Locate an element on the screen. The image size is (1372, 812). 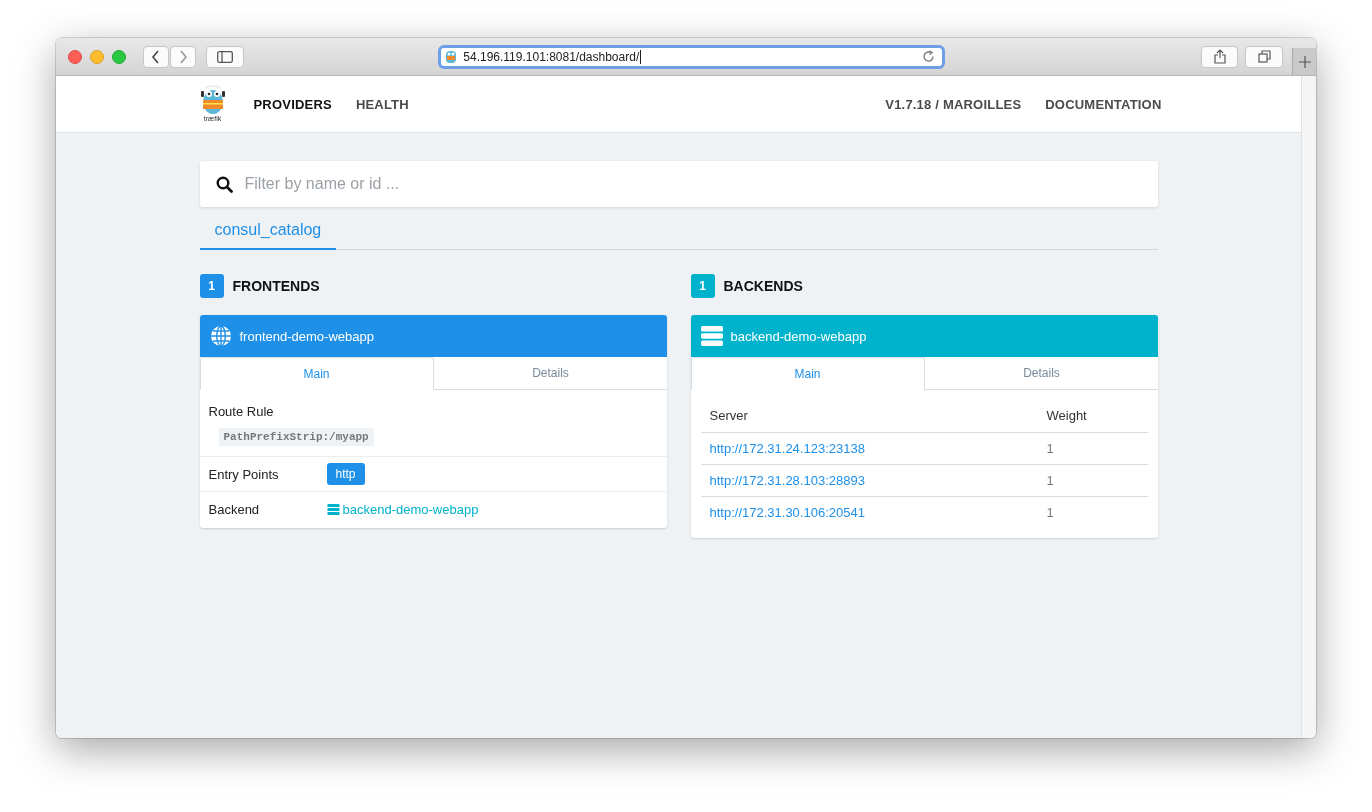
gopher-mascot-icon is located at coordinates (212, 100).